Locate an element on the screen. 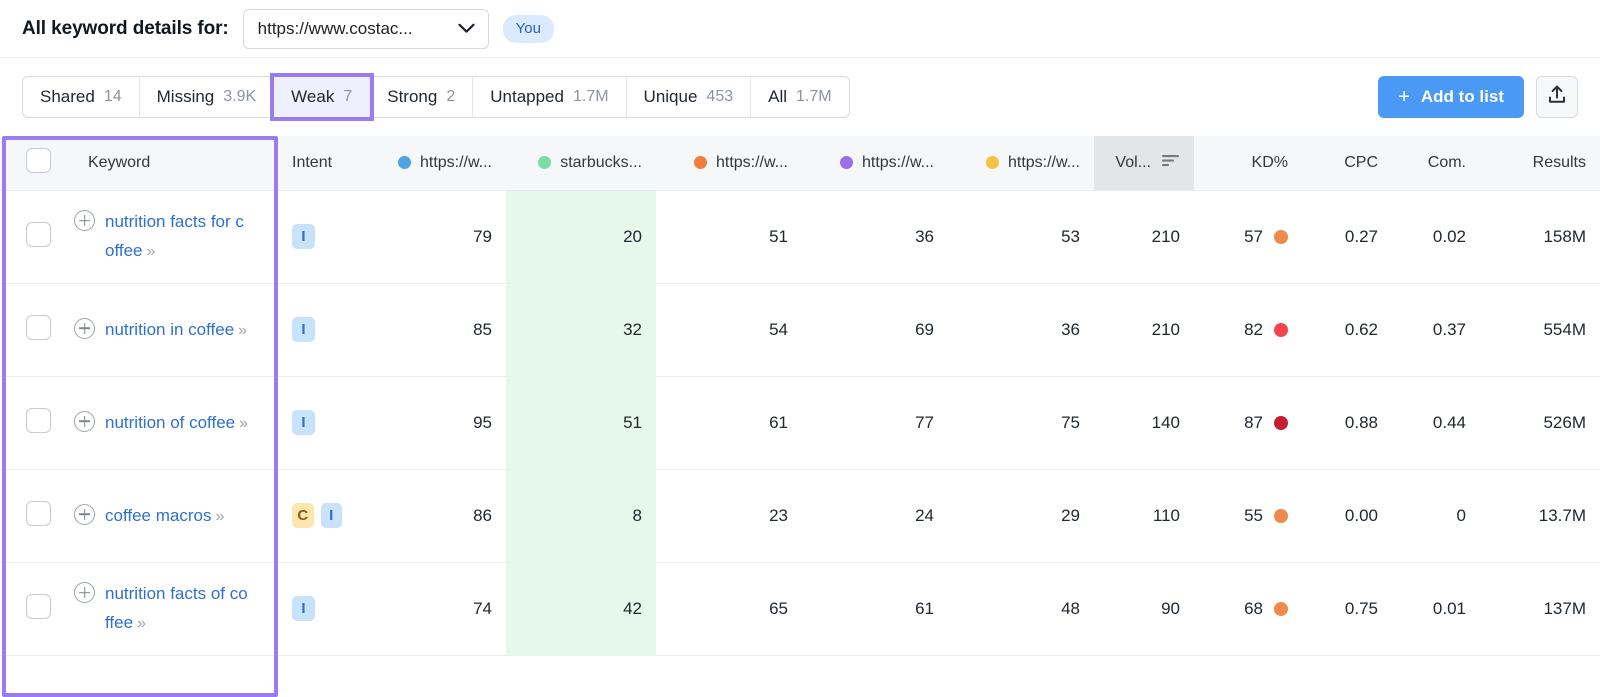 The image size is (1600, 697). tab-weak: Weak 7 is located at coordinates (322, 97).